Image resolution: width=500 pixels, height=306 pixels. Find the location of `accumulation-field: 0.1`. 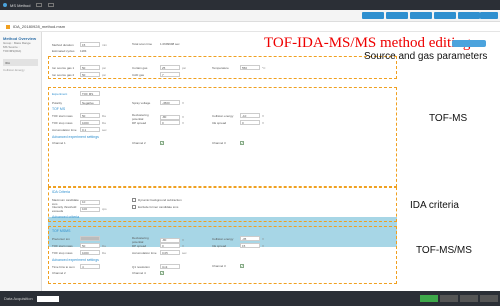

accumulation-field: 0.1 is located at coordinates (90, 129).